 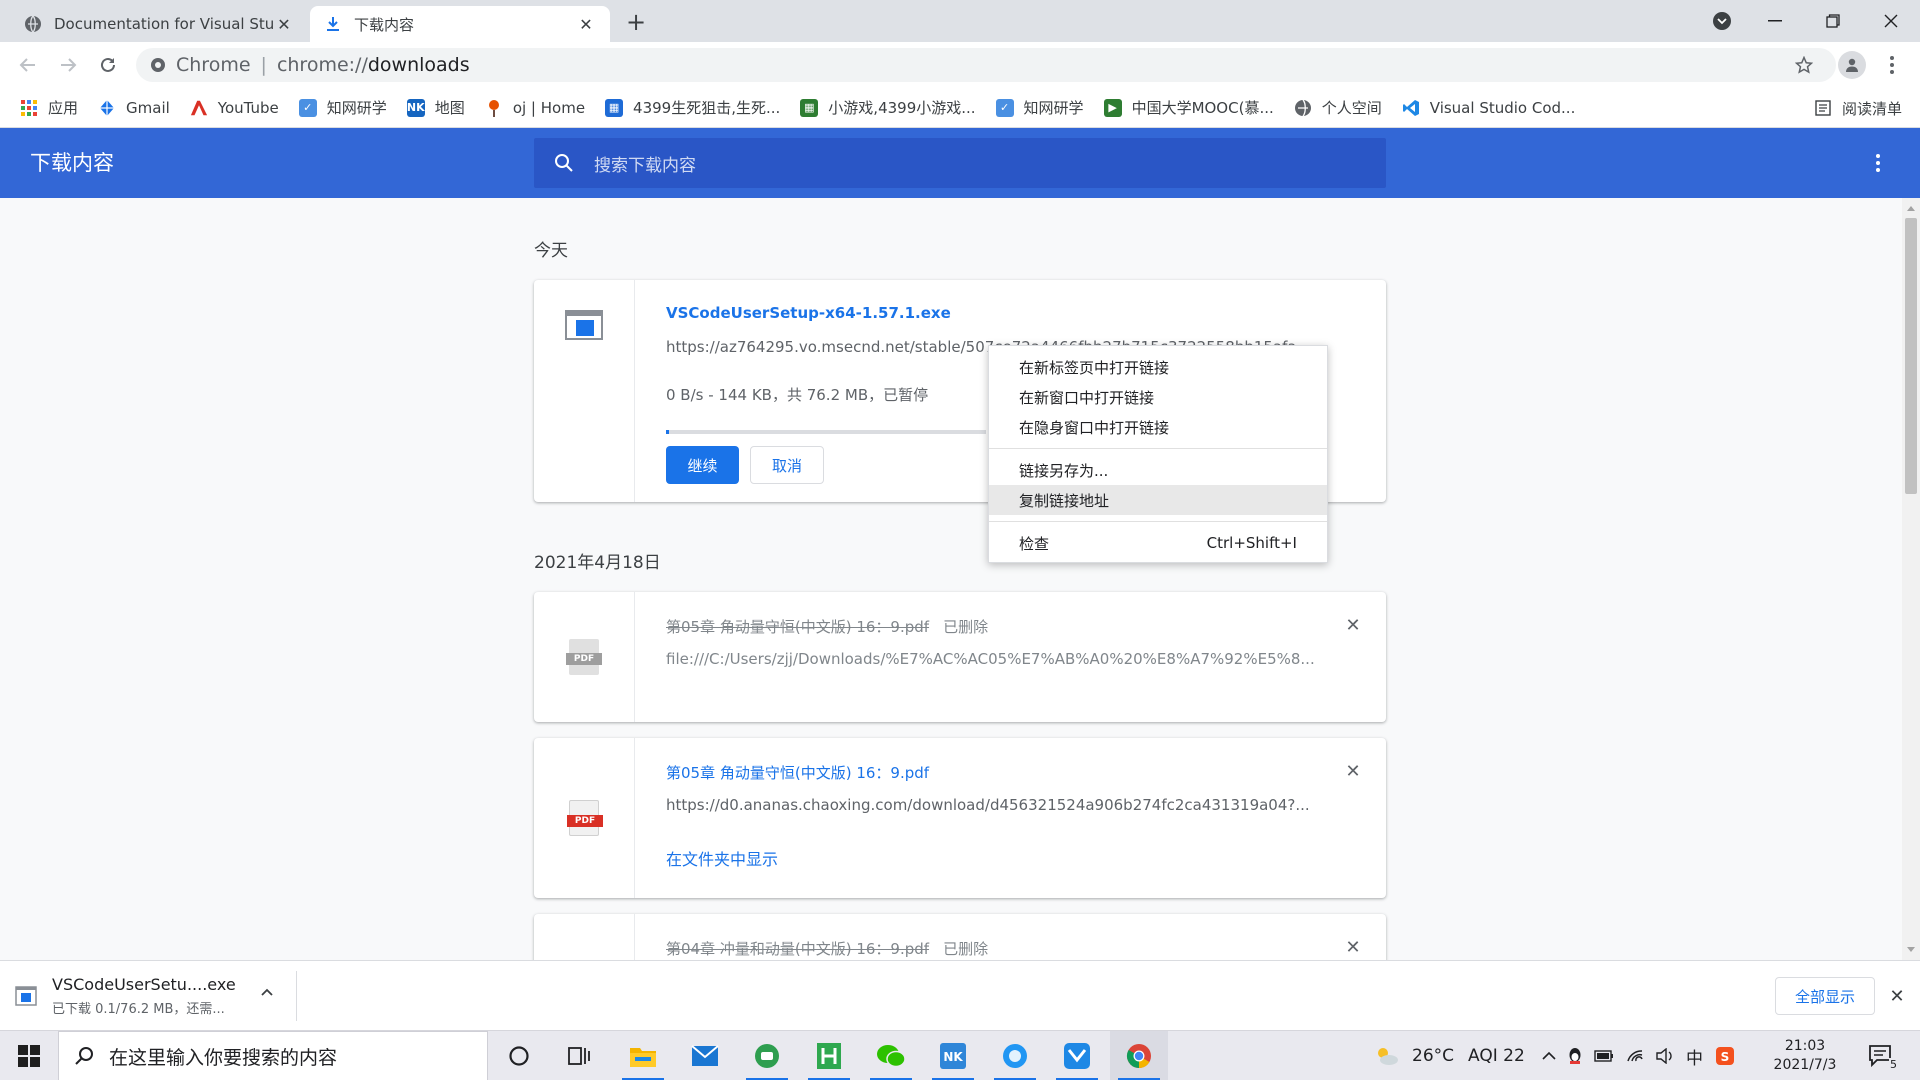 What do you see at coordinates (1893, 1064) in the screenshot?
I see `notification-badge: 5` at bounding box center [1893, 1064].